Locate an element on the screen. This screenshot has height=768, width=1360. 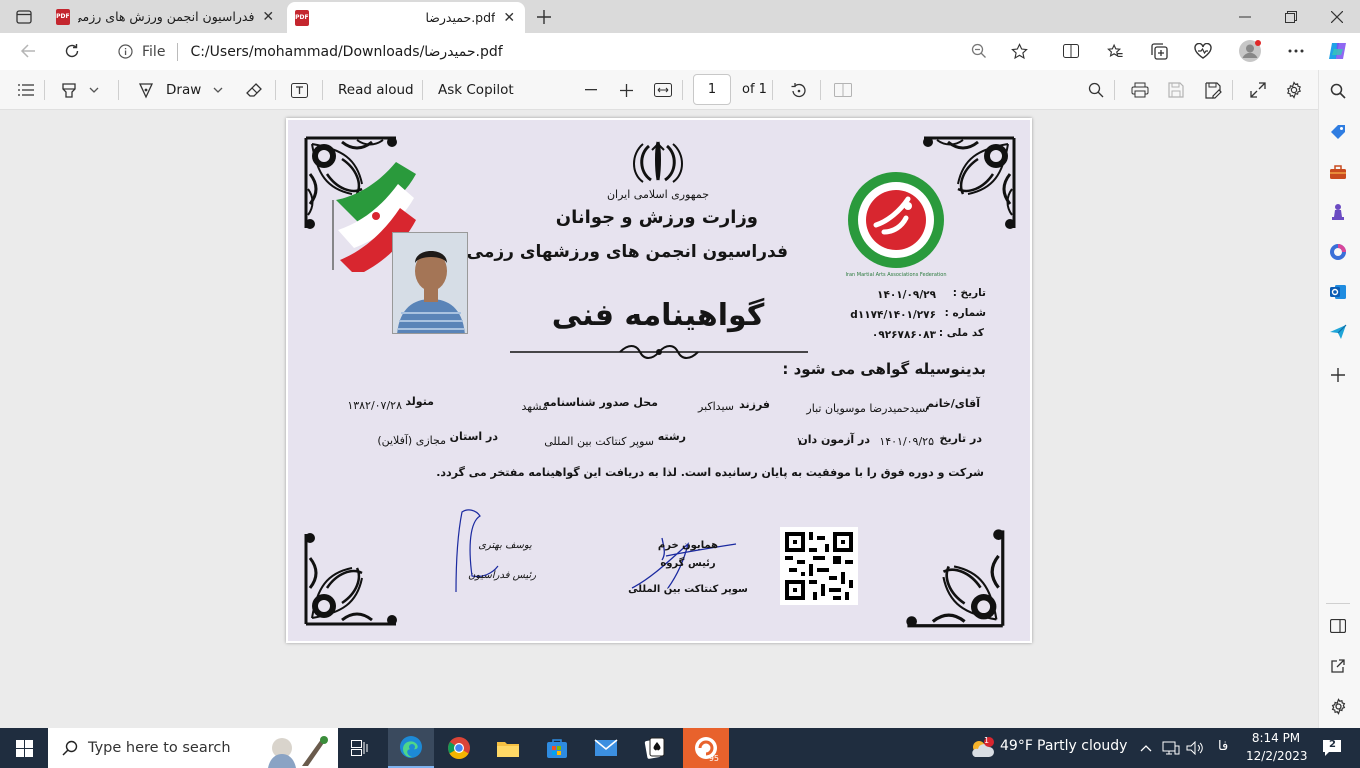
more-menu-icon is located at coordinates (1296, 51).